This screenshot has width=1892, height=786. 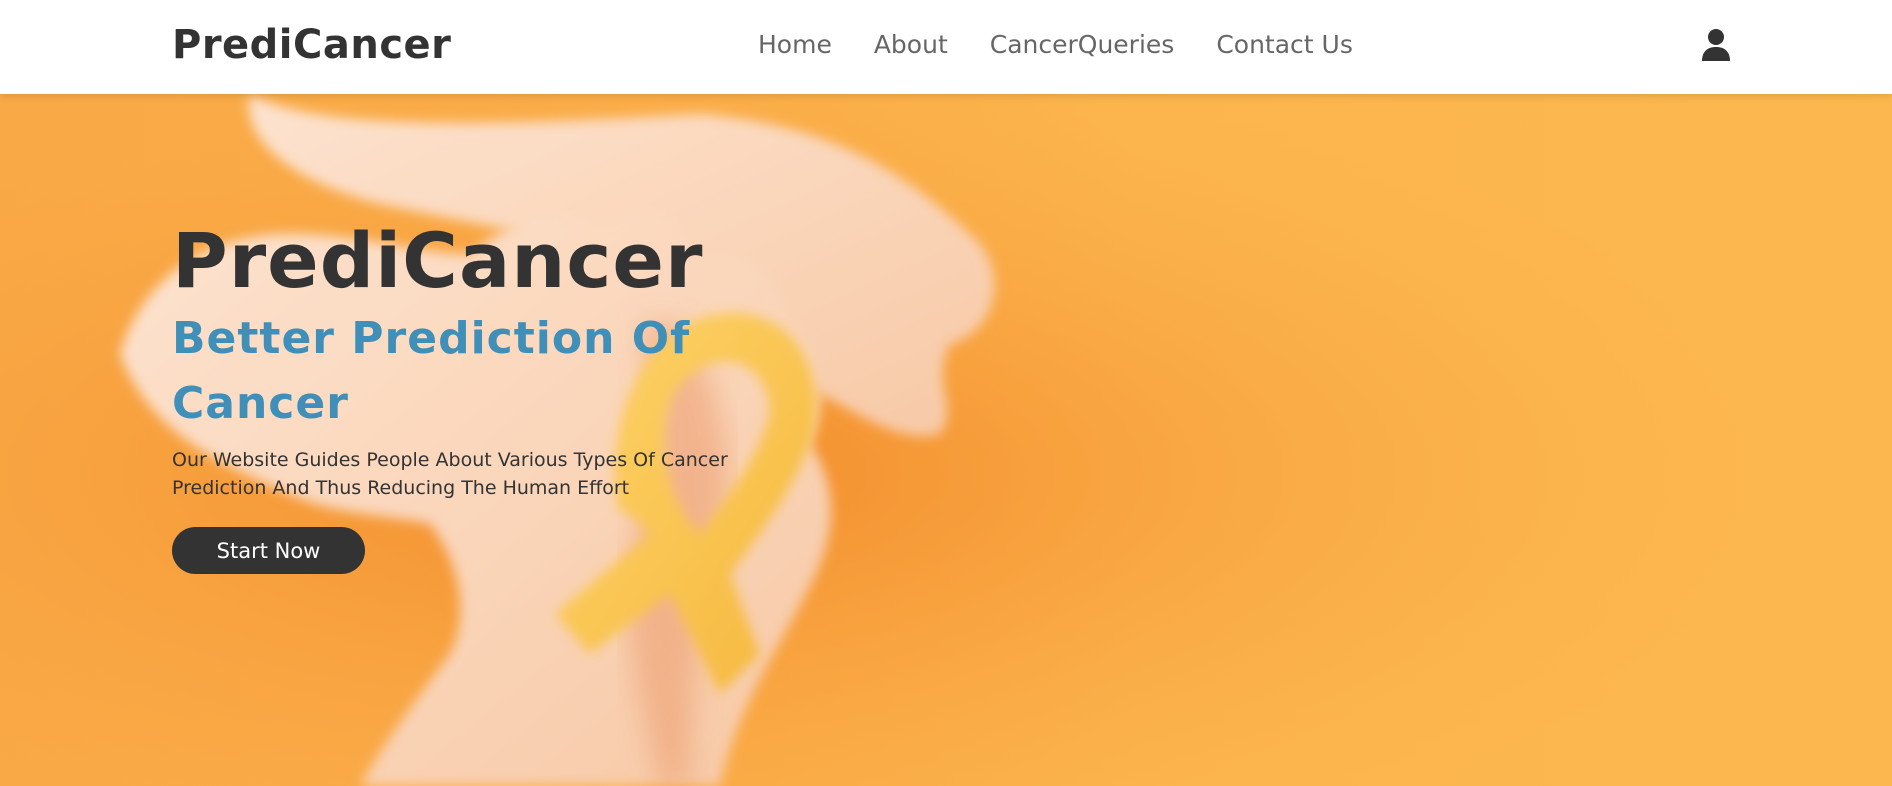 What do you see at coordinates (795, 44) in the screenshot?
I see `nav-home-link: Home` at bounding box center [795, 44].